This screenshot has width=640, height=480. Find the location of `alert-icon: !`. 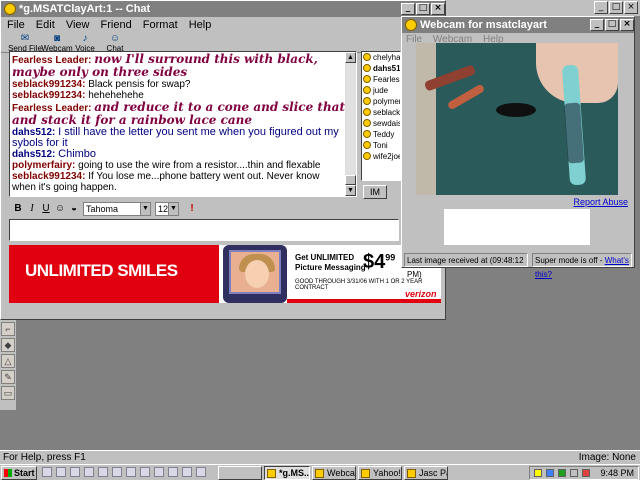

alert-icon: ! is located at coordinates (192, 209).